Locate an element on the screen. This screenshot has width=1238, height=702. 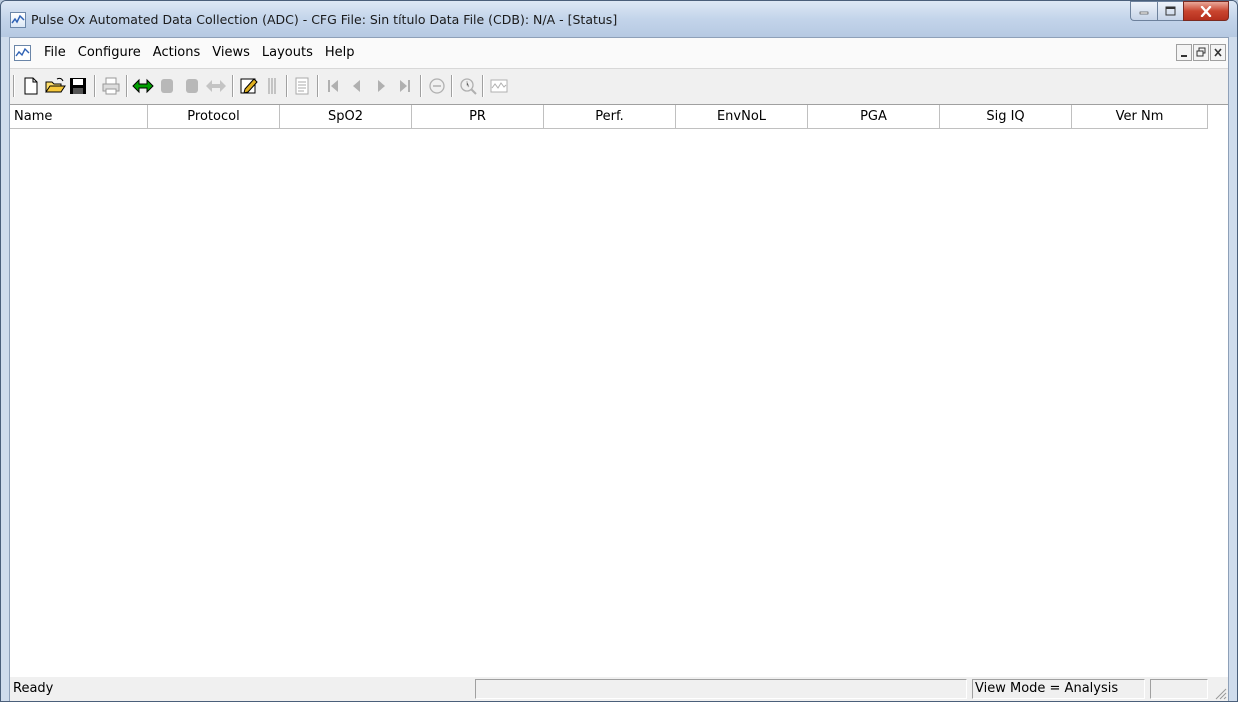
close-icon is located at coordinates (1206, 11).